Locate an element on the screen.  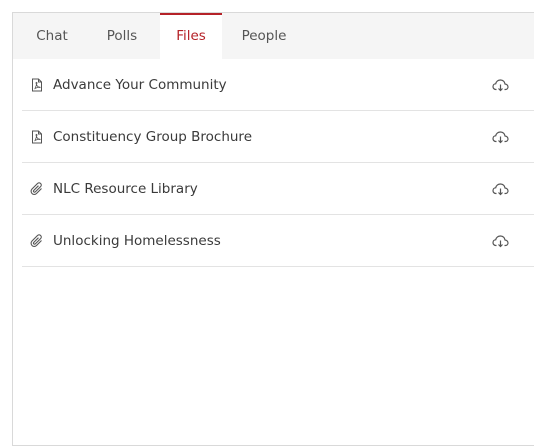
tab-bar: Chat Polls Files People is located at coordinates (273, 36).